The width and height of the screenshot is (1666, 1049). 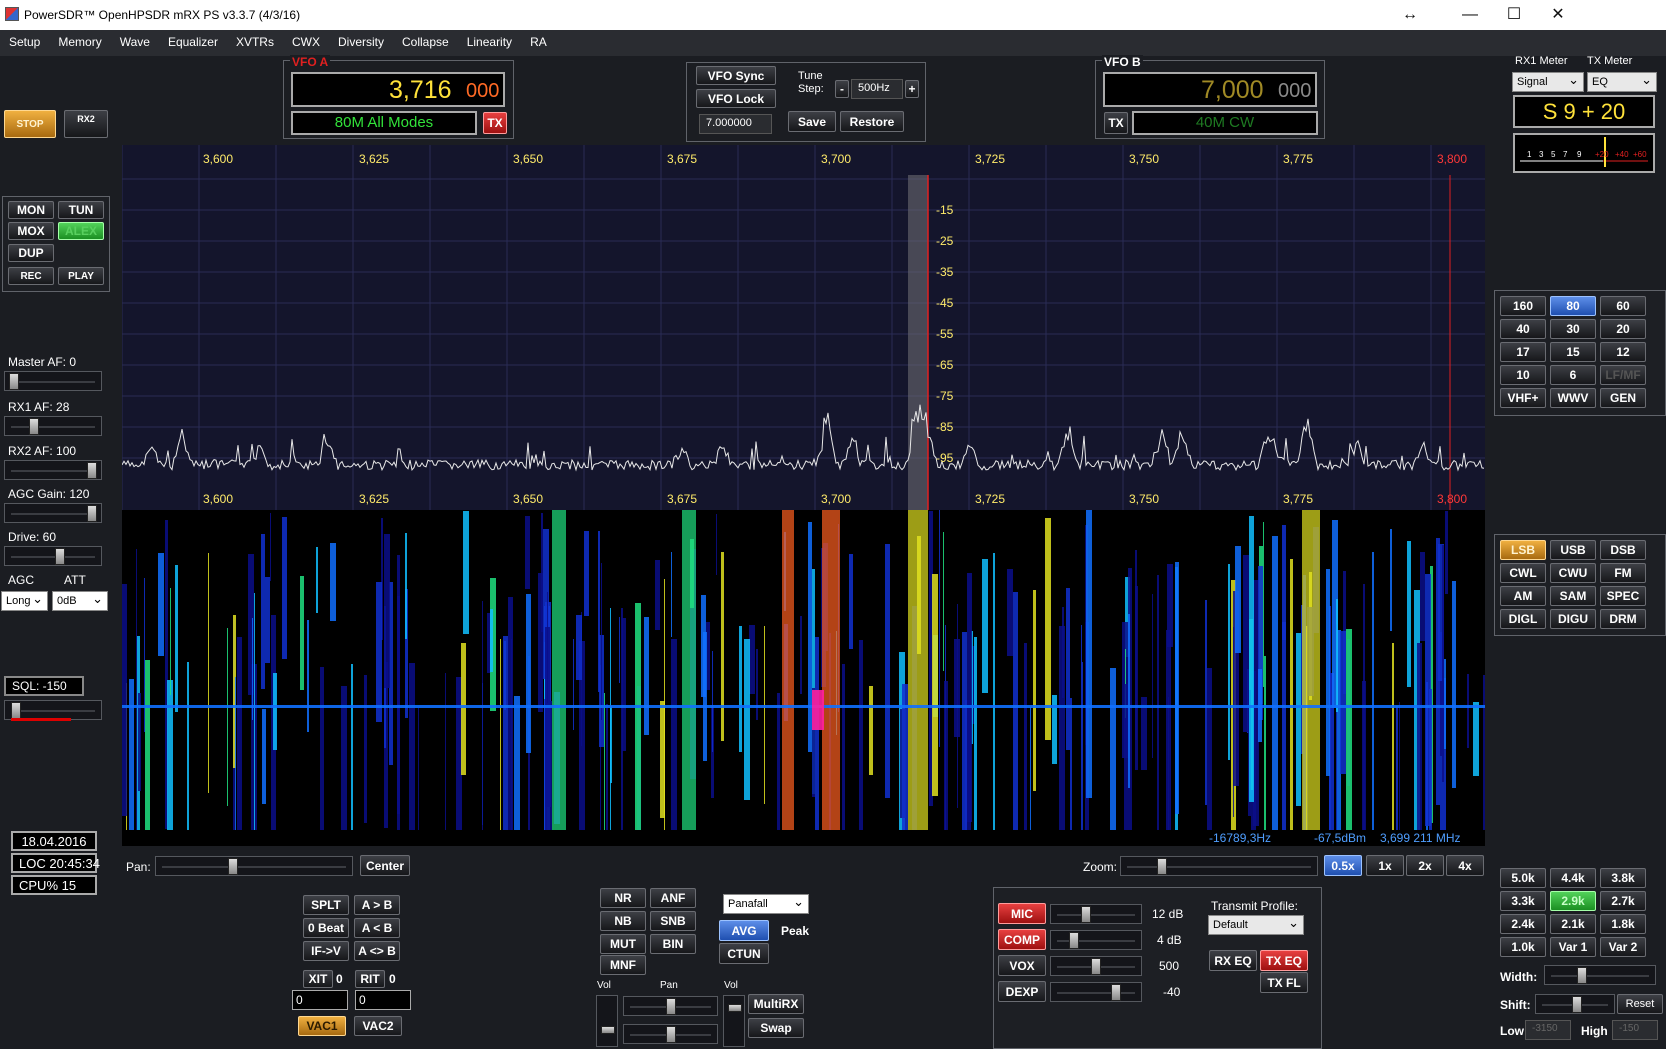 I want to click on zoom-4x-button: 4x, so click(x=1465, y=865).